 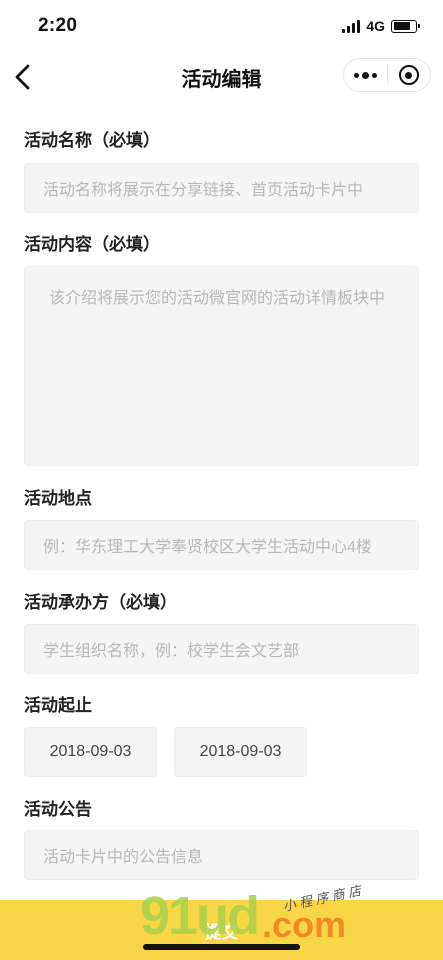 I want to click on status-bar: 2:20 4G, so click(x=221, y=26).